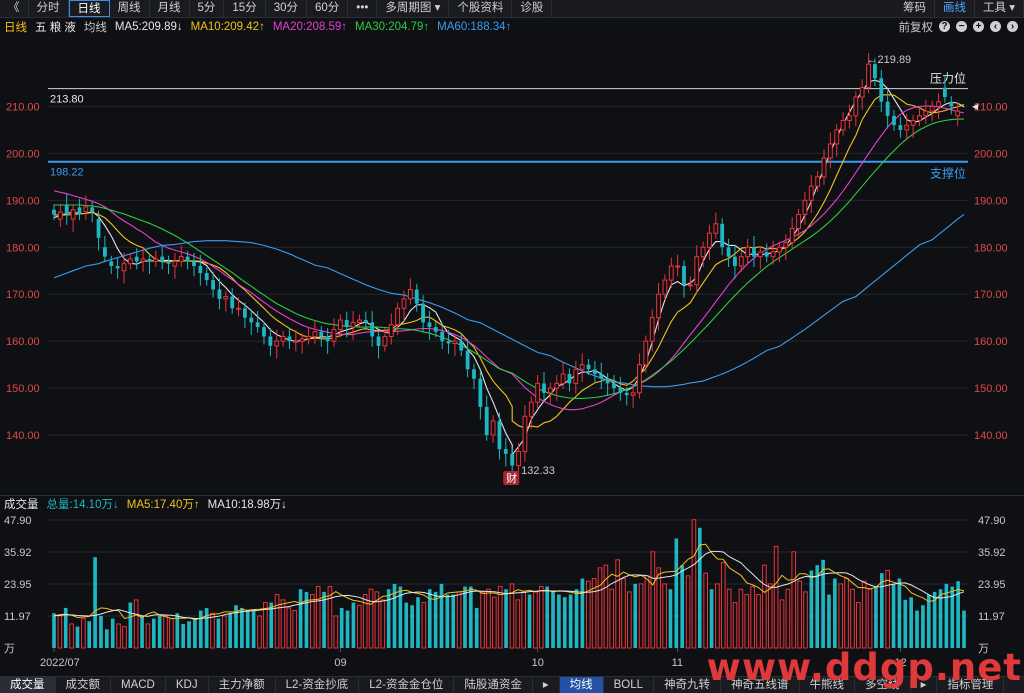 The height and width of the screenshot is (693, 1024). Describe the element at coordinates (916, 27) in the screenshot. I see `adjust-dropdown: 前复权` at that location.